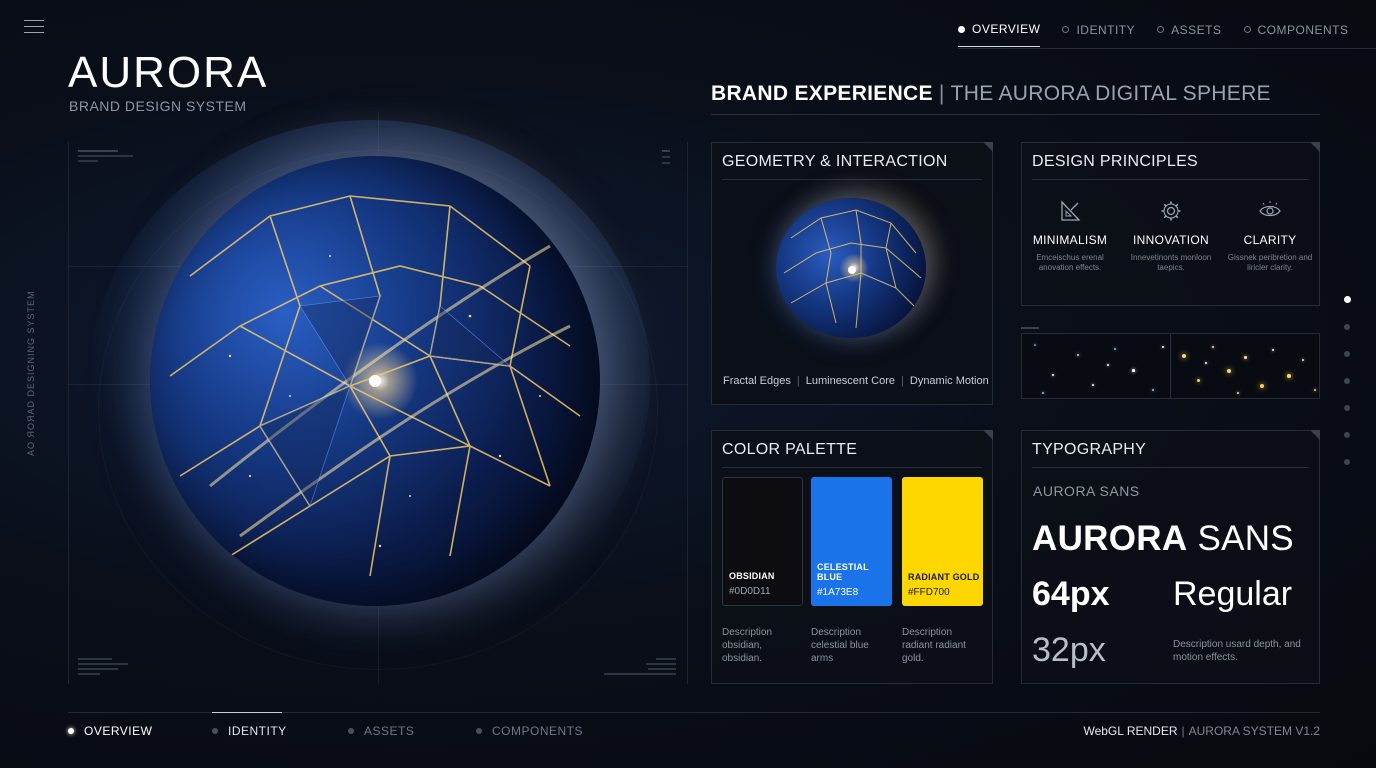  I want to click on top-nav-assets: ASSETS, so click(1189, 34).